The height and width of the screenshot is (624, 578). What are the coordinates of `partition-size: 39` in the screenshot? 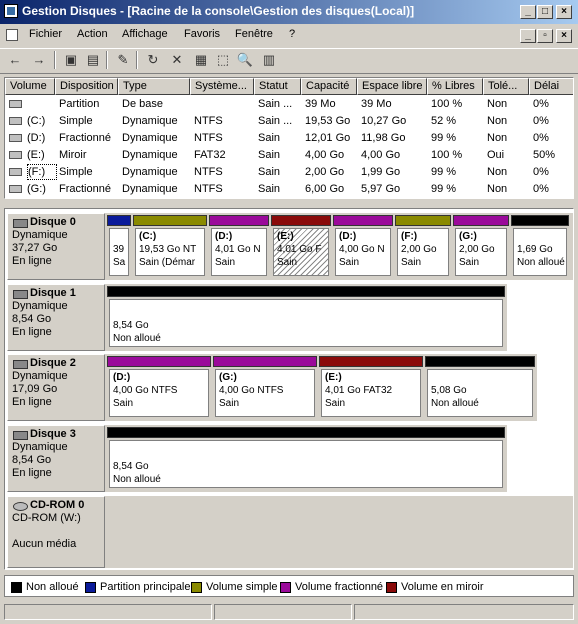 It's located at (119, 249).